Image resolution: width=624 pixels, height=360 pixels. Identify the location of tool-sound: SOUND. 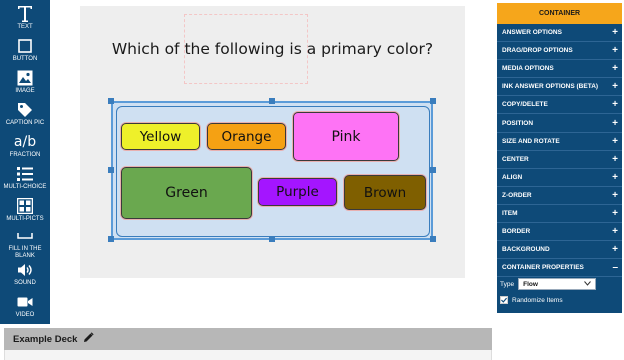
(25, 273).